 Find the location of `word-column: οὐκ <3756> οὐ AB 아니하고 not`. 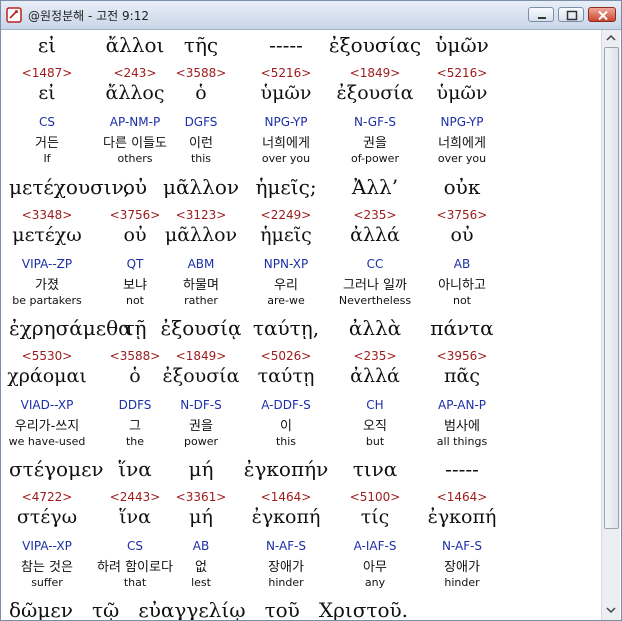

word-column: οὐκ <3756> οὐ AB 아니하고 not is located at coordinates (462, 244).